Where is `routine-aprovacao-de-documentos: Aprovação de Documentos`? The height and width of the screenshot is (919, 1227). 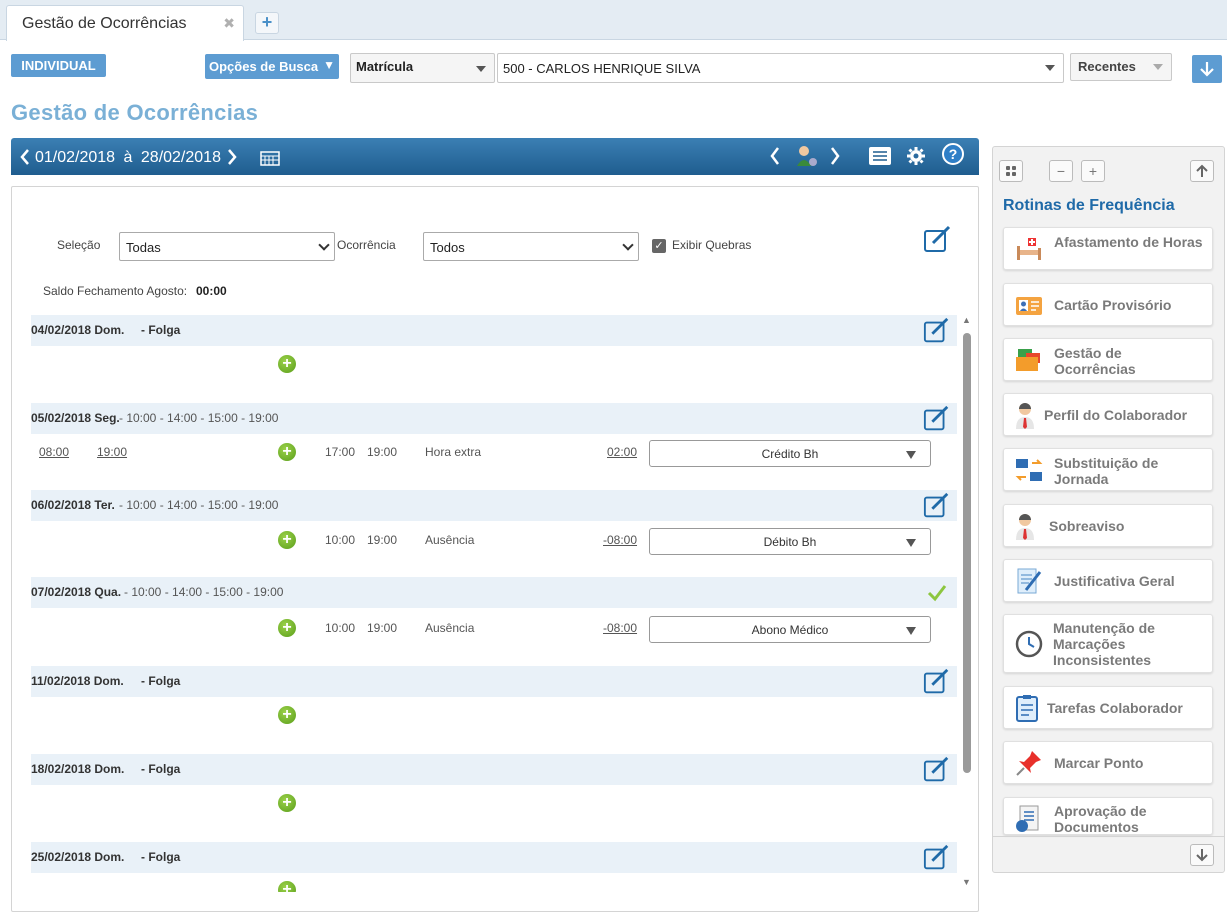
routine-aprovacao-de-documentos: Aprovação de Documentos is located at coordinates (1108, 816).